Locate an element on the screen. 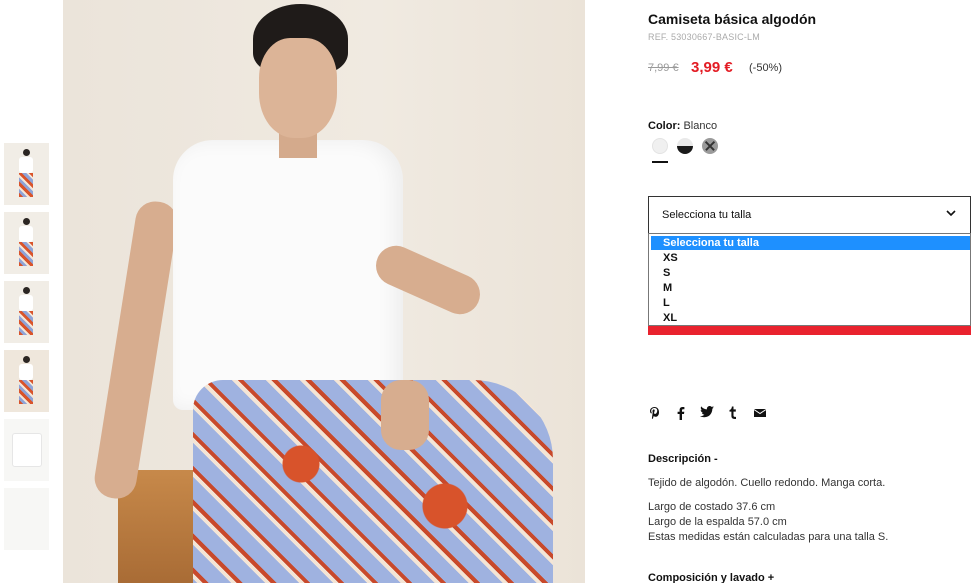  side-length: Largo de costado 37.6 cm is located at coordinates (712, 507).